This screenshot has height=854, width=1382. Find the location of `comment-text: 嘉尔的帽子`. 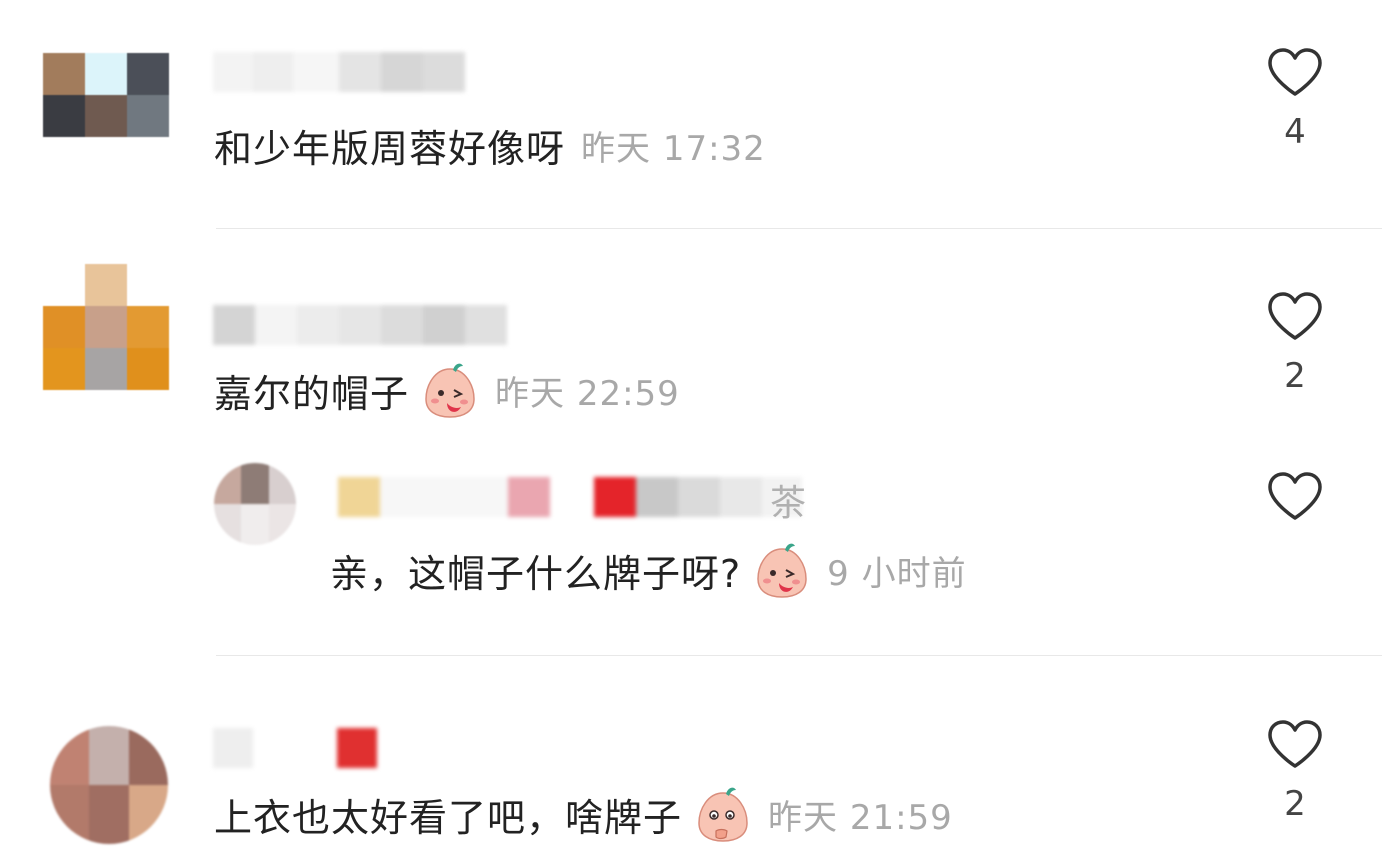

comment-text: 嘉尔的帽子 is located at coordinates (312, 393).